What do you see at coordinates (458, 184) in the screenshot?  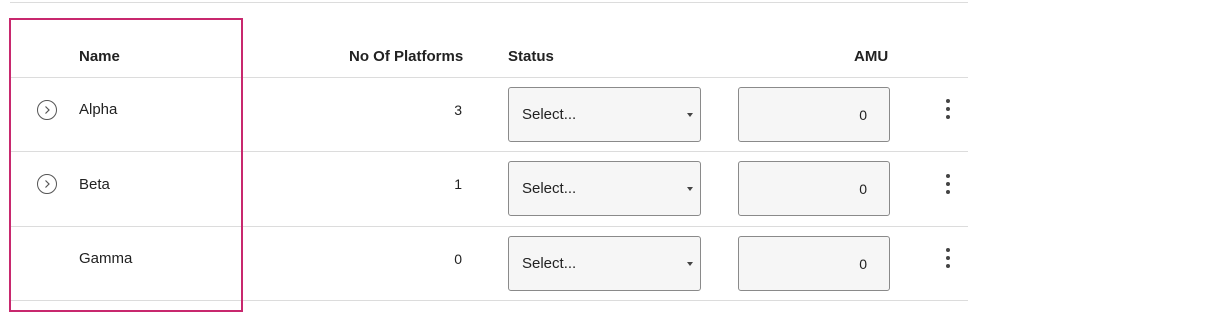 I see `row-platforms-count: 1` at bounding box center [458, 184].